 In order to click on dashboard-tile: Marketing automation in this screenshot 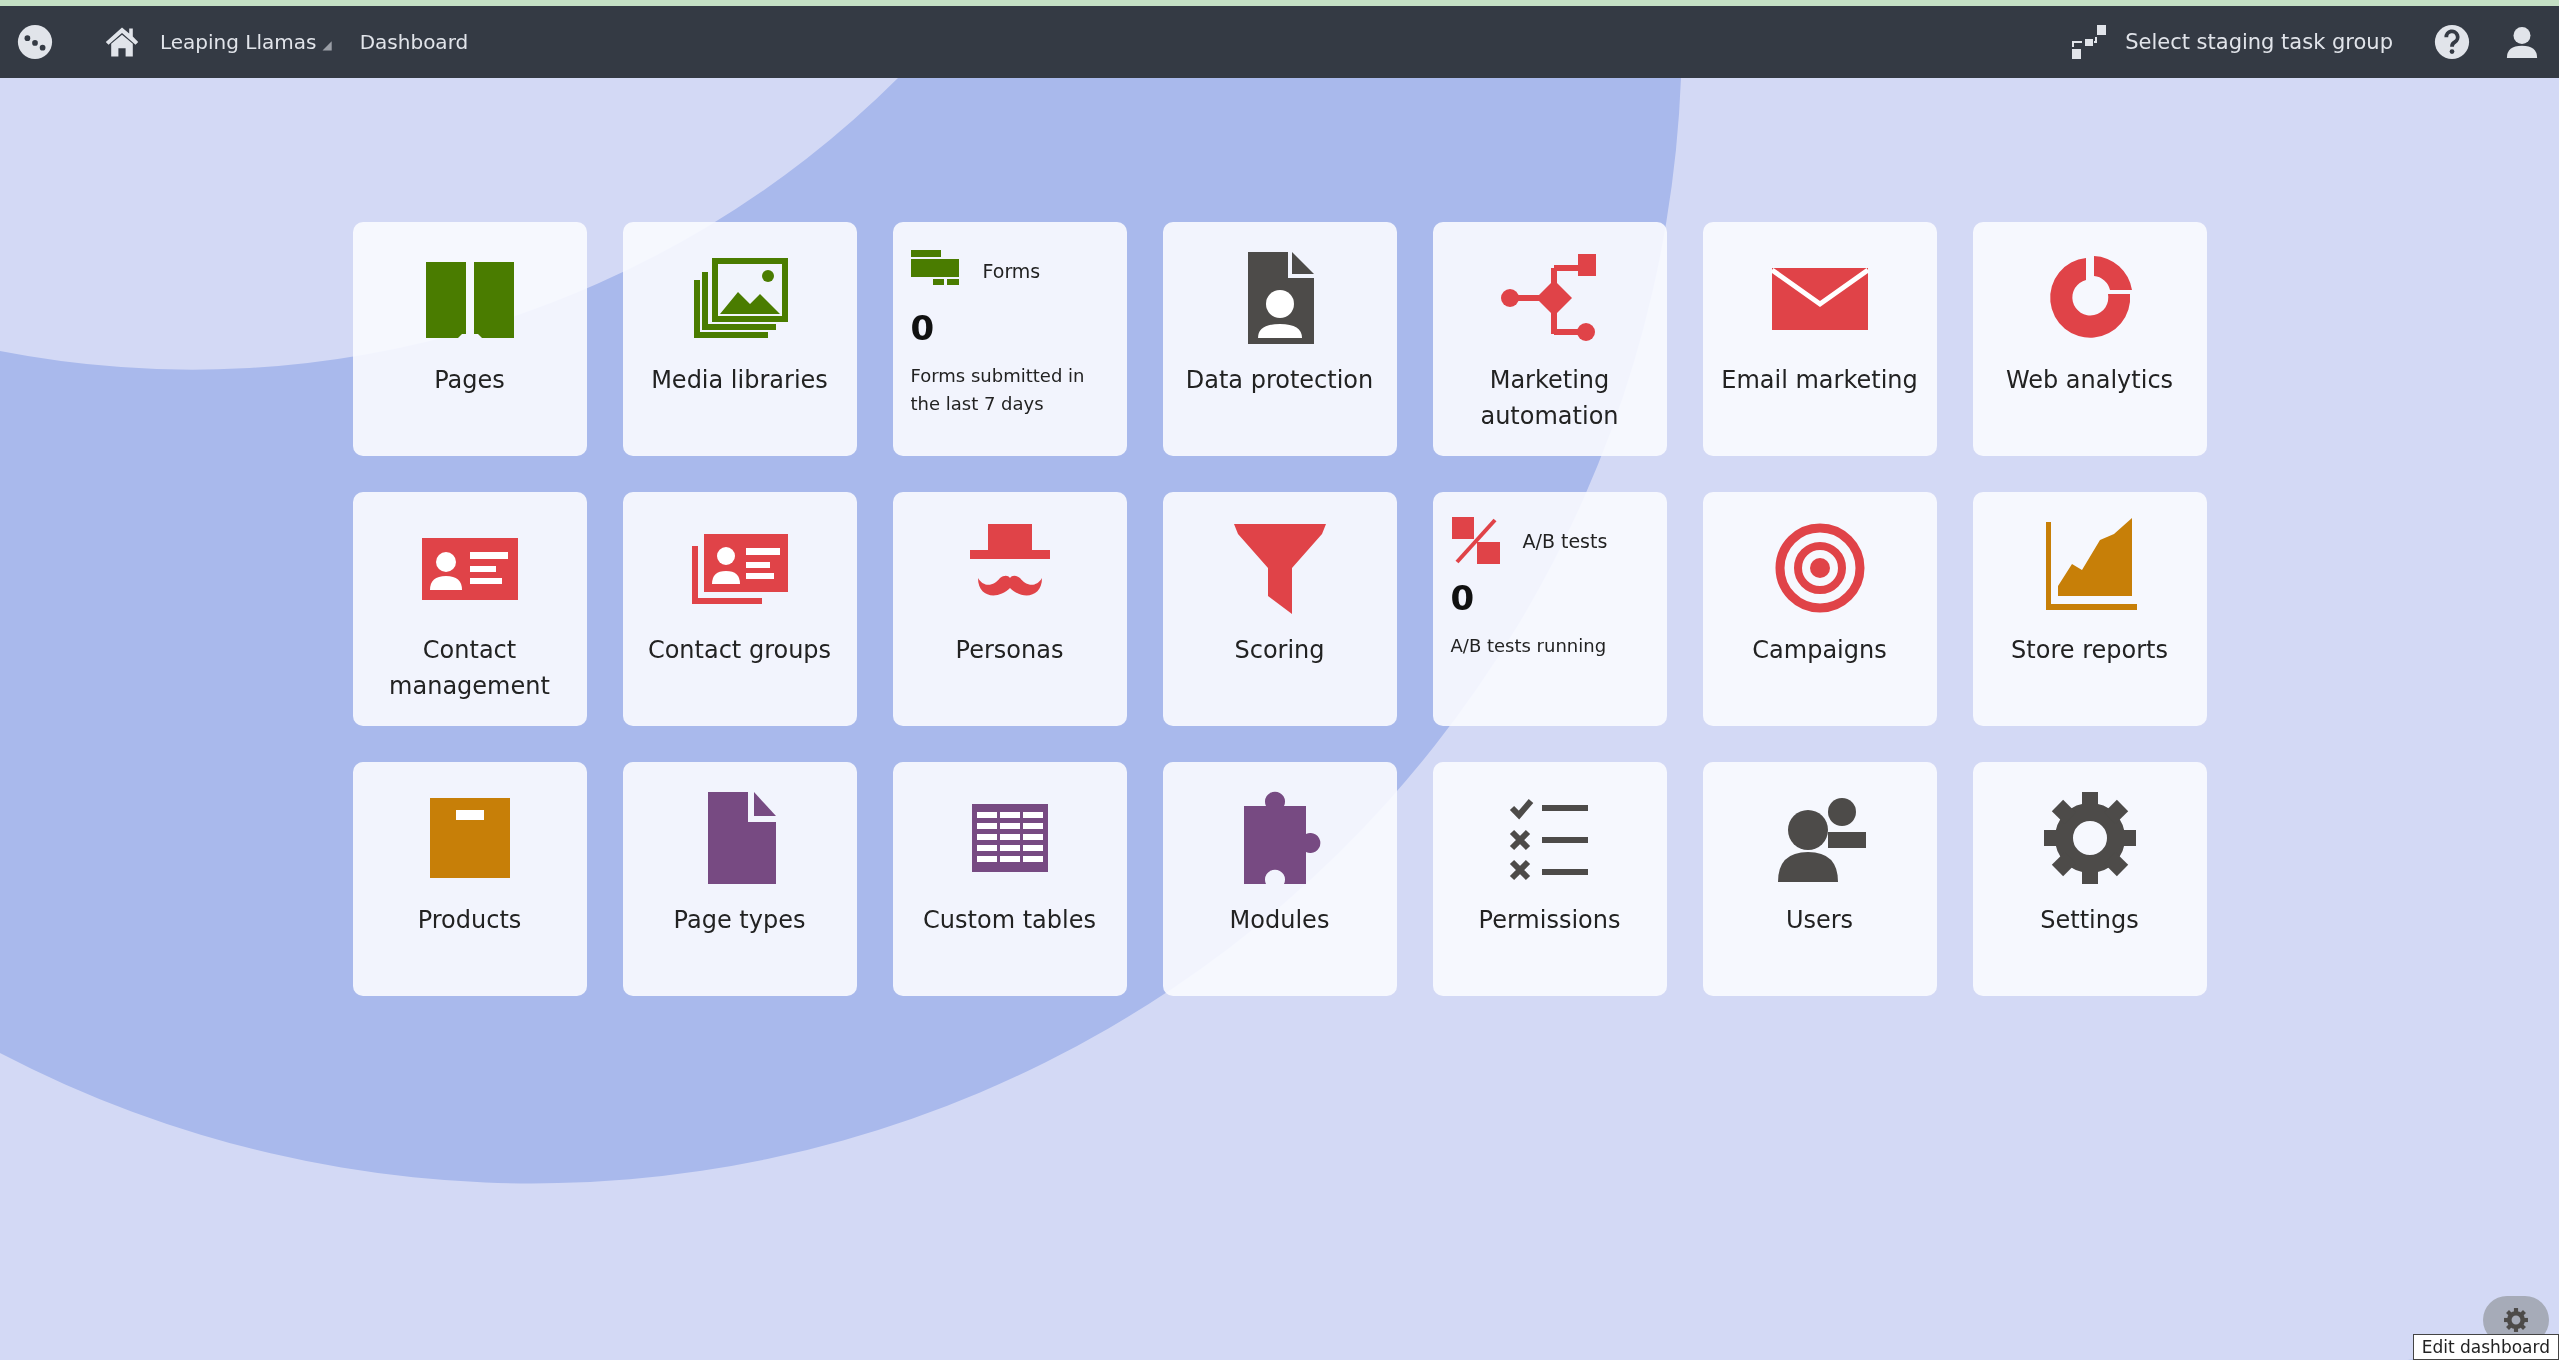, I will do `click(1549, 339)`.